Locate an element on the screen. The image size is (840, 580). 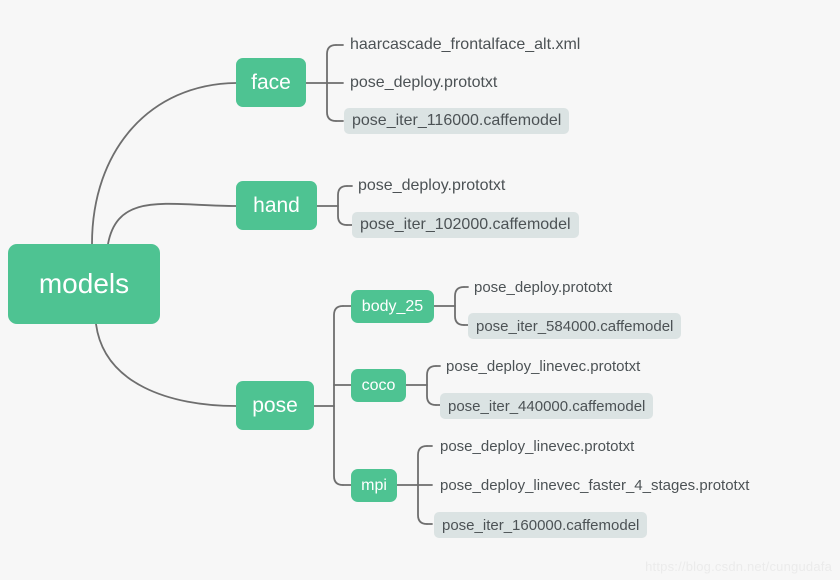
leaf-coco-0: pose_deploy_linevec.prototxt is located at coordinates (543, 366).